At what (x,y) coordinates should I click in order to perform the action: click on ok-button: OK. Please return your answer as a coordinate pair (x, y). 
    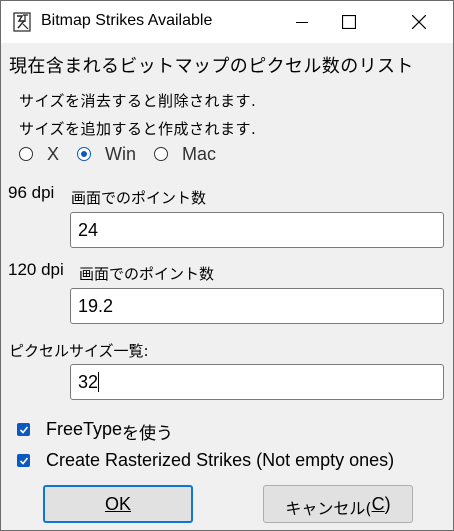
    Looking at the image, I should click on (118, 504).